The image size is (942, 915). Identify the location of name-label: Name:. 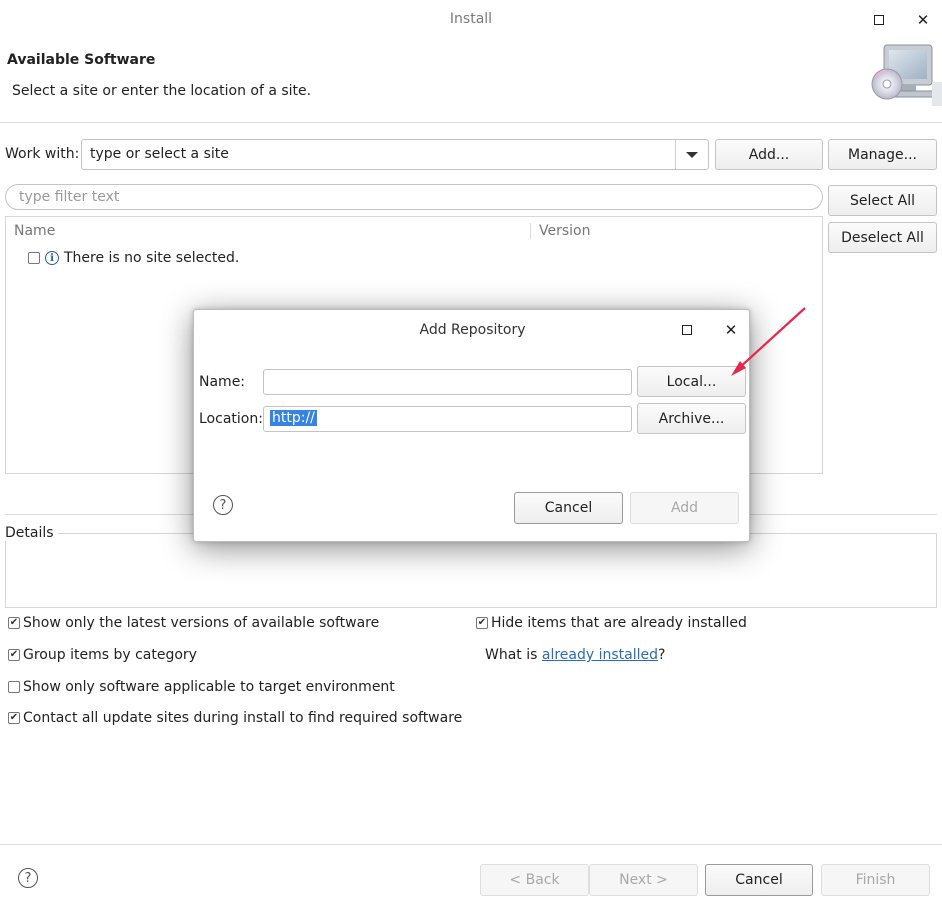
(222, 382).